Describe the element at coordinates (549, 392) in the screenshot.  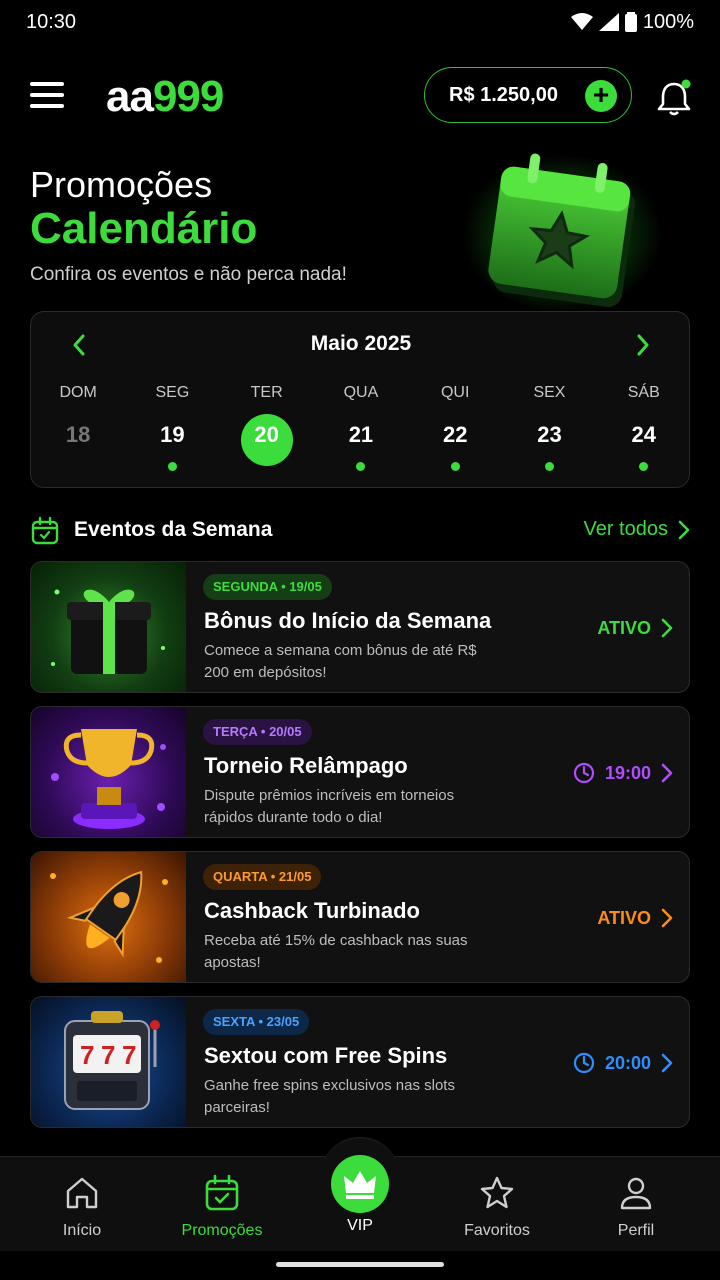
I see `day-of-week: SEX` at that location.